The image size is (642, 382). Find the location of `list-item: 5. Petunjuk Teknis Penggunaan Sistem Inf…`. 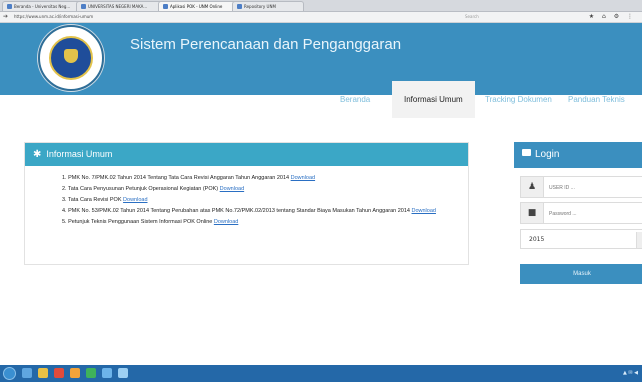

list-item: 5. Petunjuk Teknis Penggunaan Sistem Inf… is located at coordinates (150, 222).